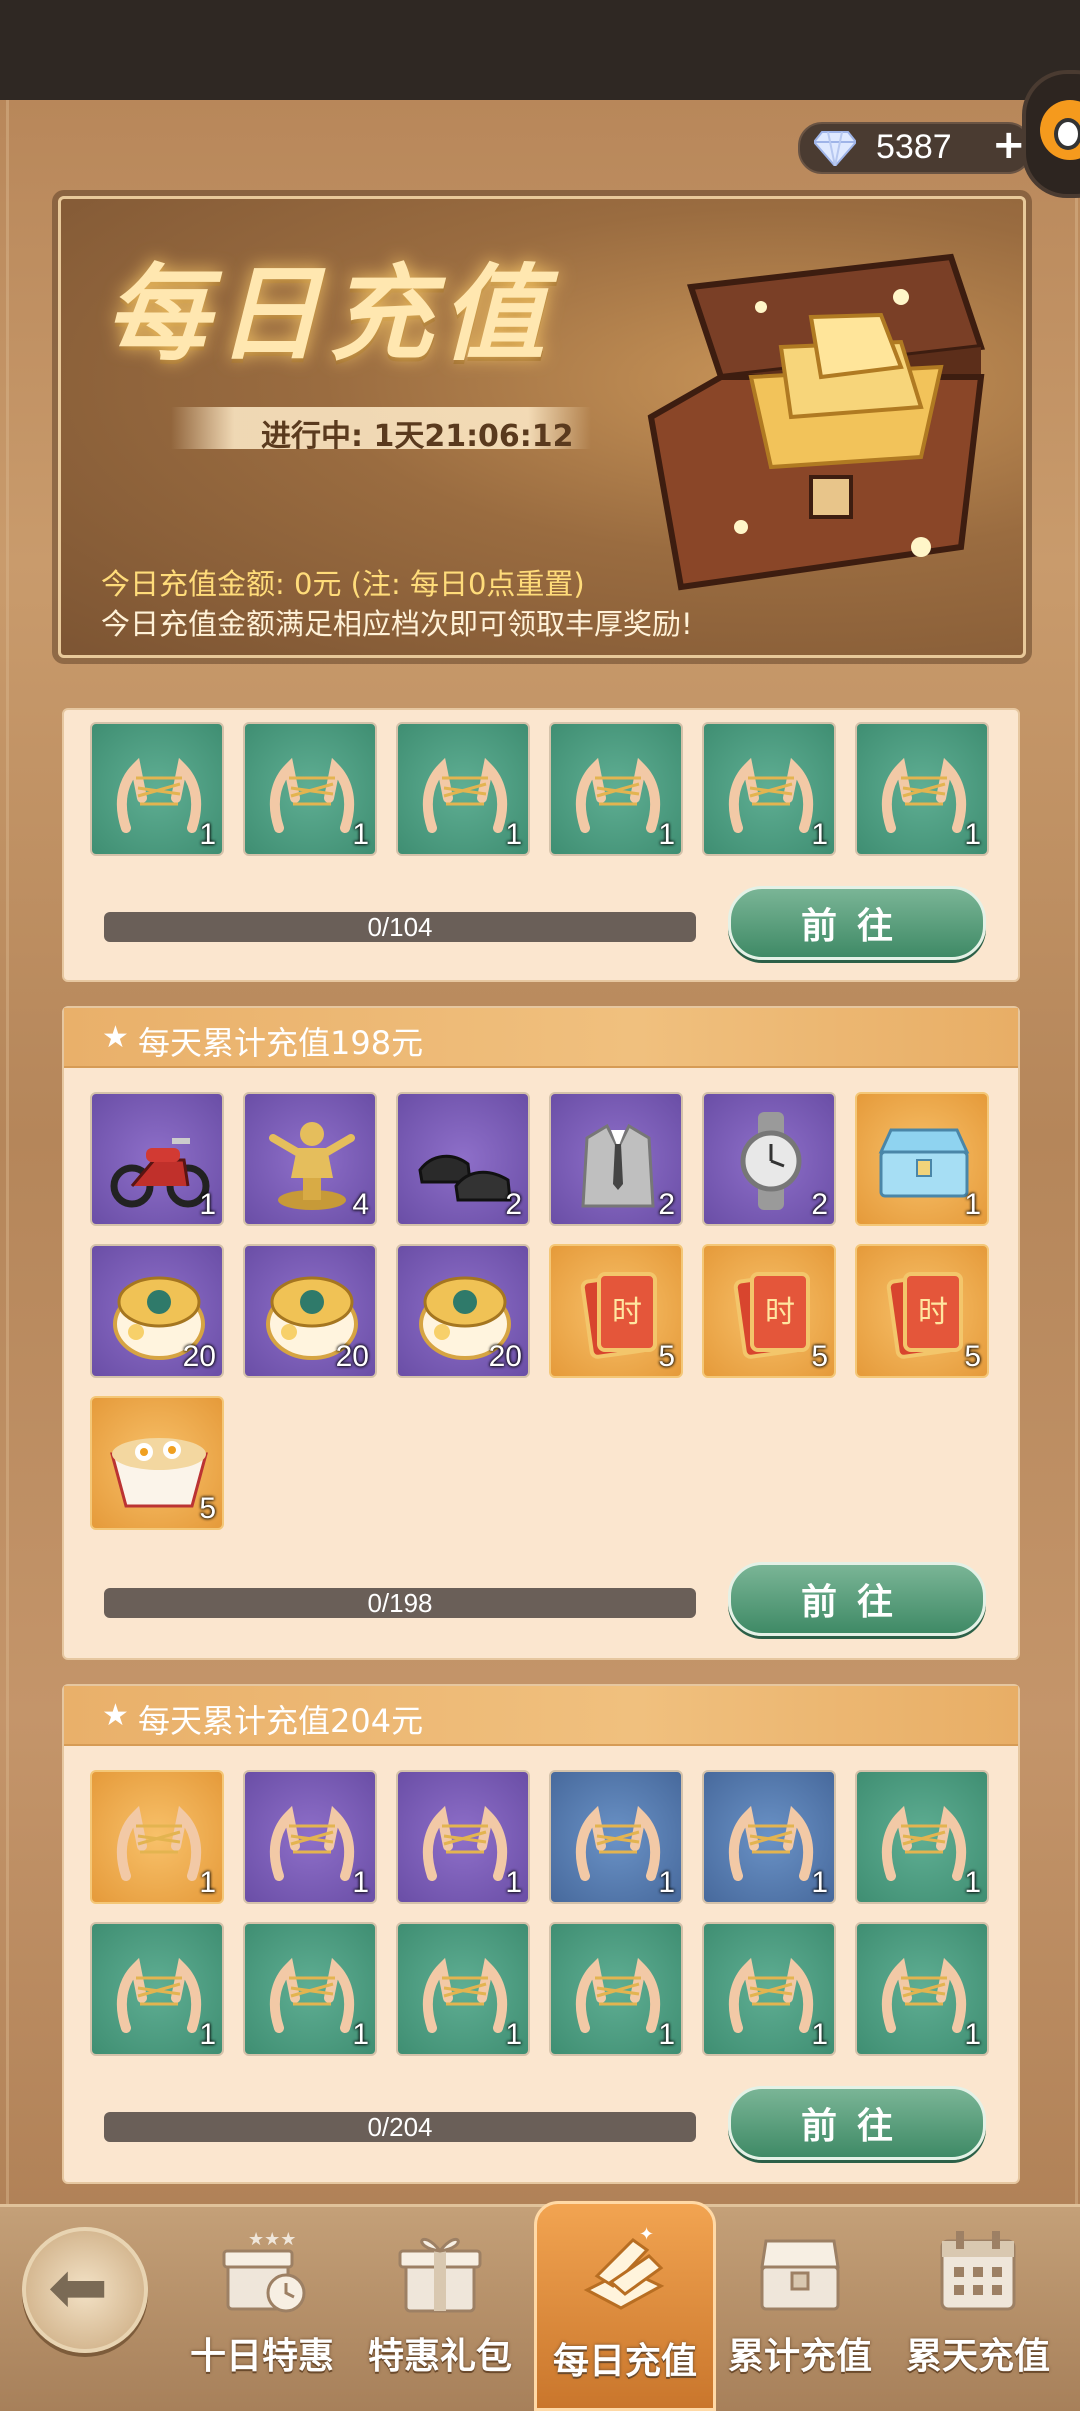  I want to click on tab-special-pack: 特惠礼包, so click(440, 2307).